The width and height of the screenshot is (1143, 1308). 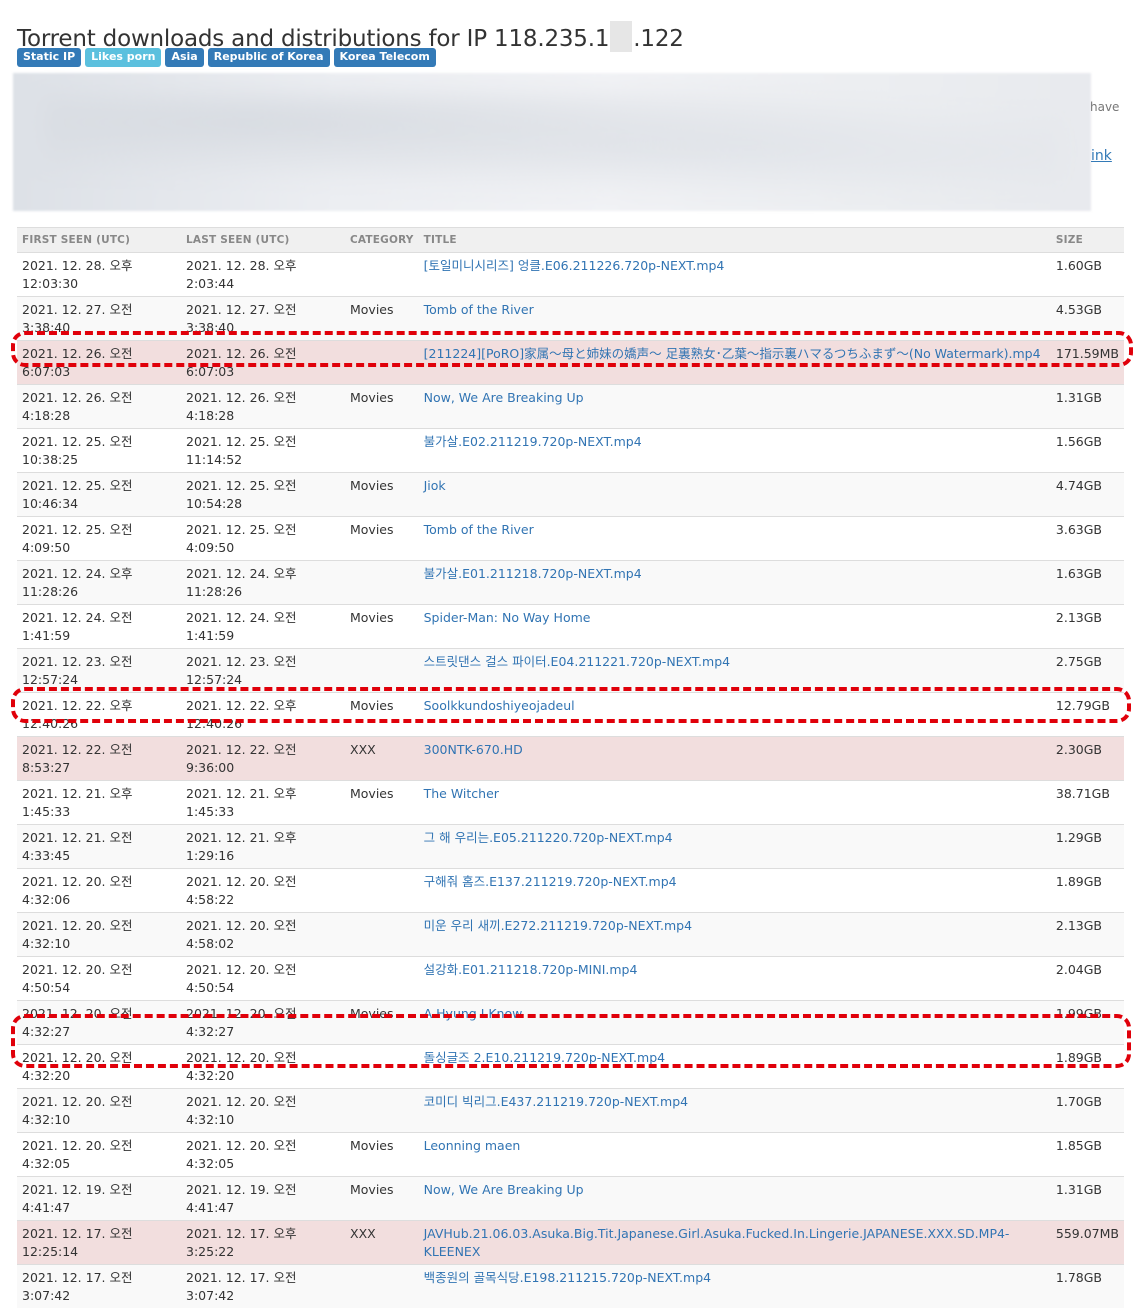 What do you see at coordinates (533, 441) in the screenshot?
I see `torrent-title-link: 불가살.E02.211219.720p-NEXT.mp4` at bounding box center [533, 441].